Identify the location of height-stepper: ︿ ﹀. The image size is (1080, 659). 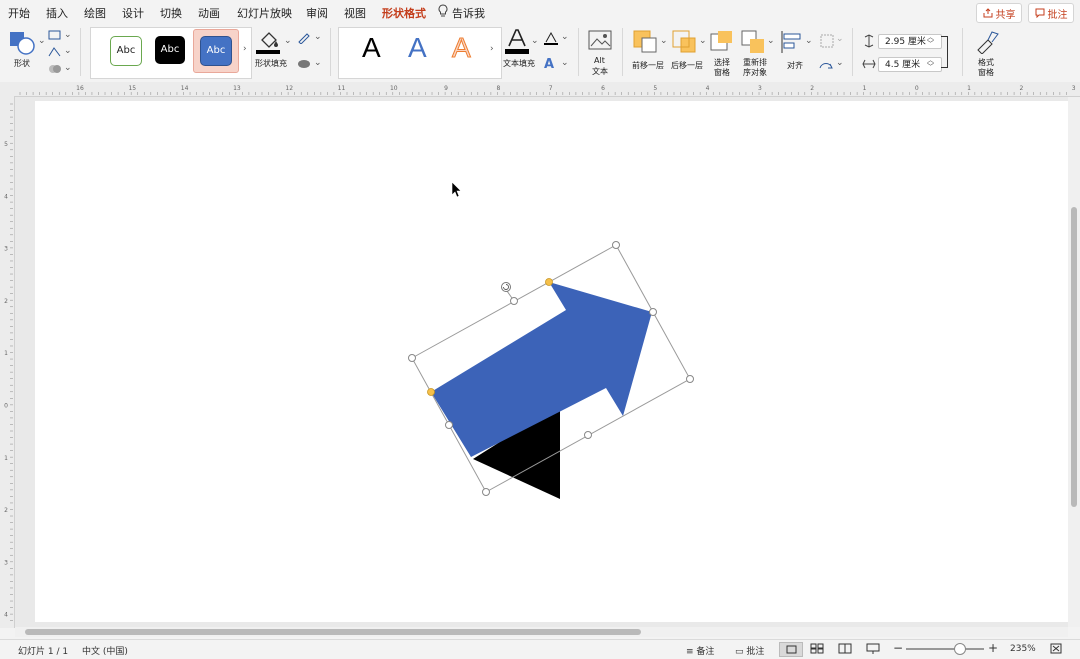
(930, 41).